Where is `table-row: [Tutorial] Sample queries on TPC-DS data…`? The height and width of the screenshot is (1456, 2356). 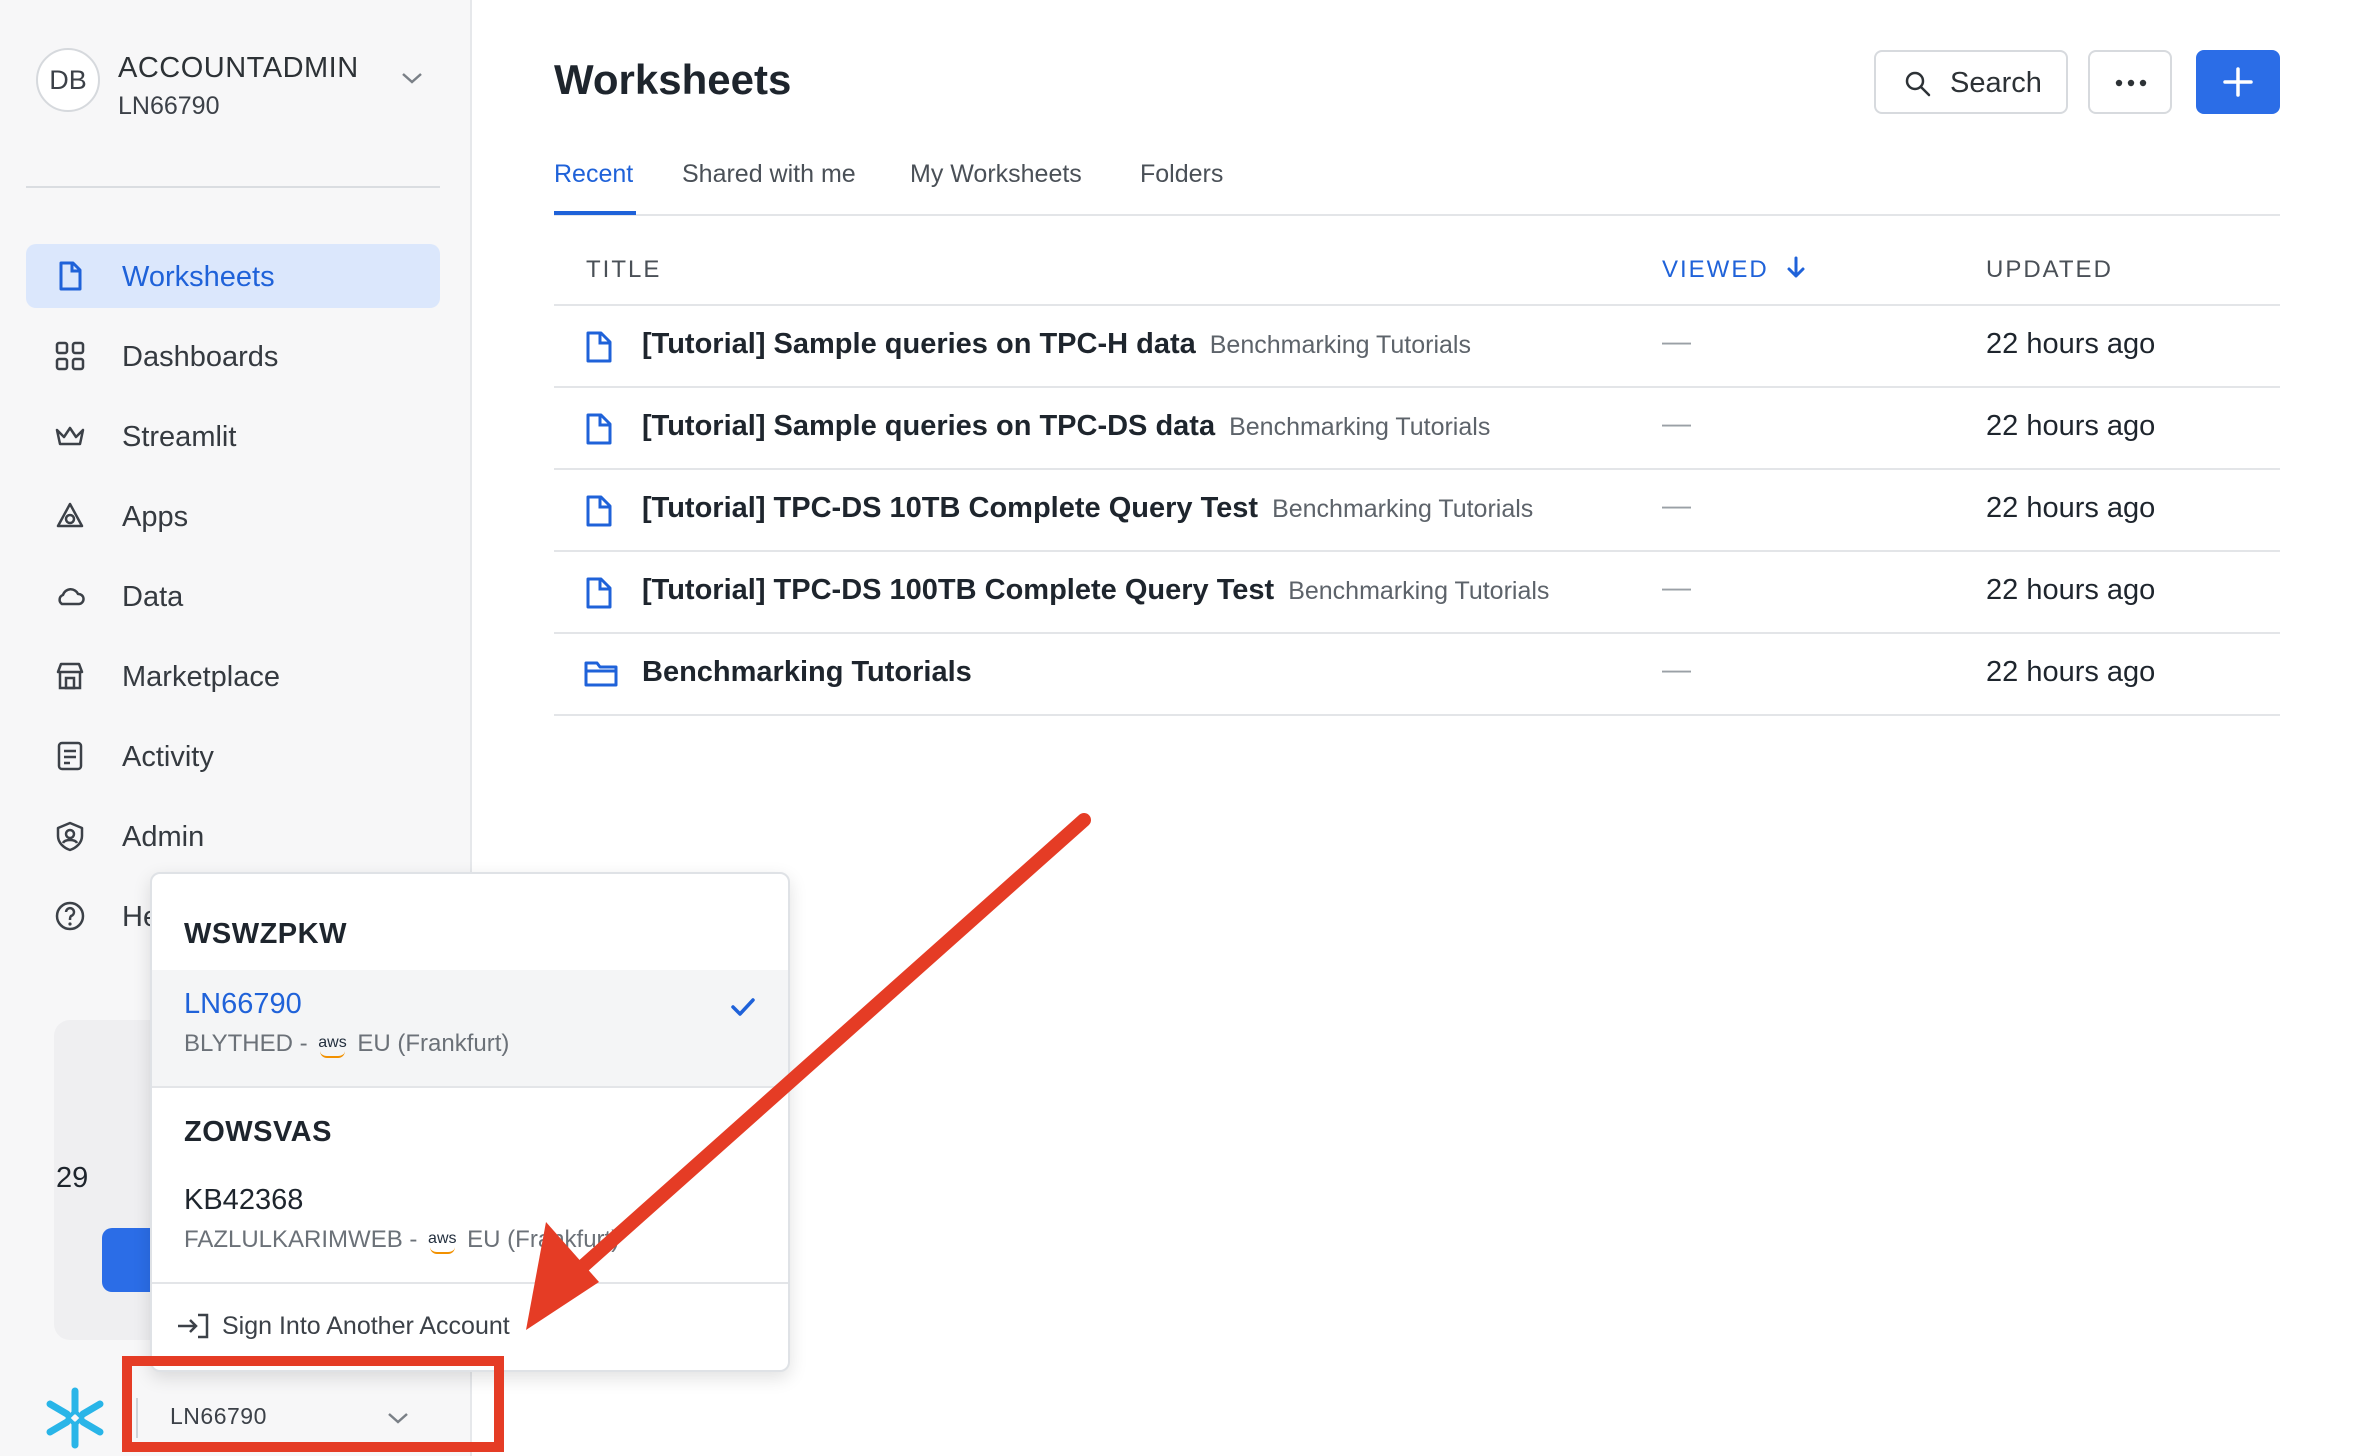 table-row: [Tutorial] Sample queries on TPC-DS data… is located at coordinates (1417, 429).